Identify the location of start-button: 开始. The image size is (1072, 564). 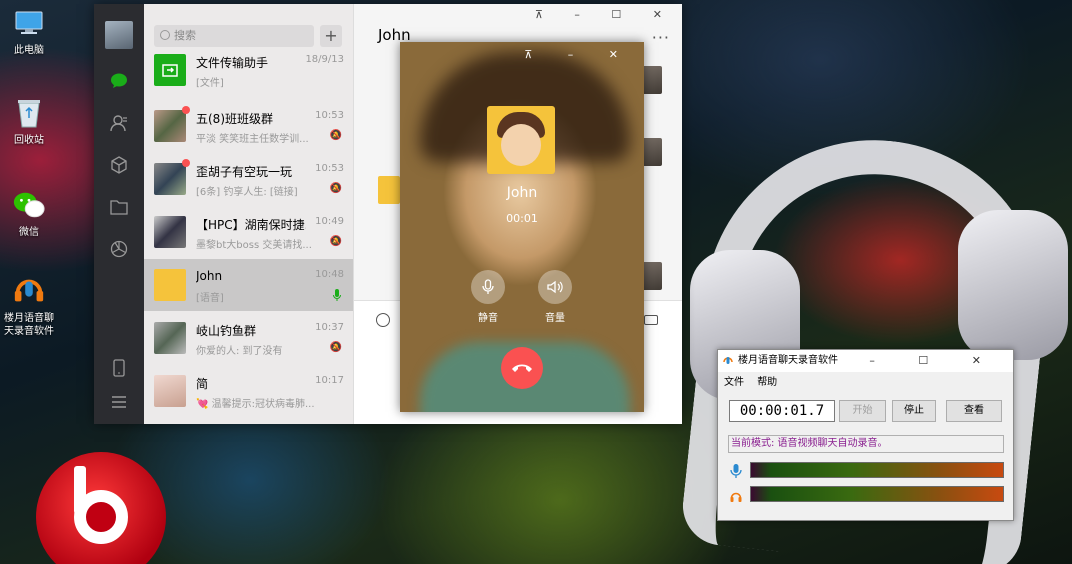
(862, 411).